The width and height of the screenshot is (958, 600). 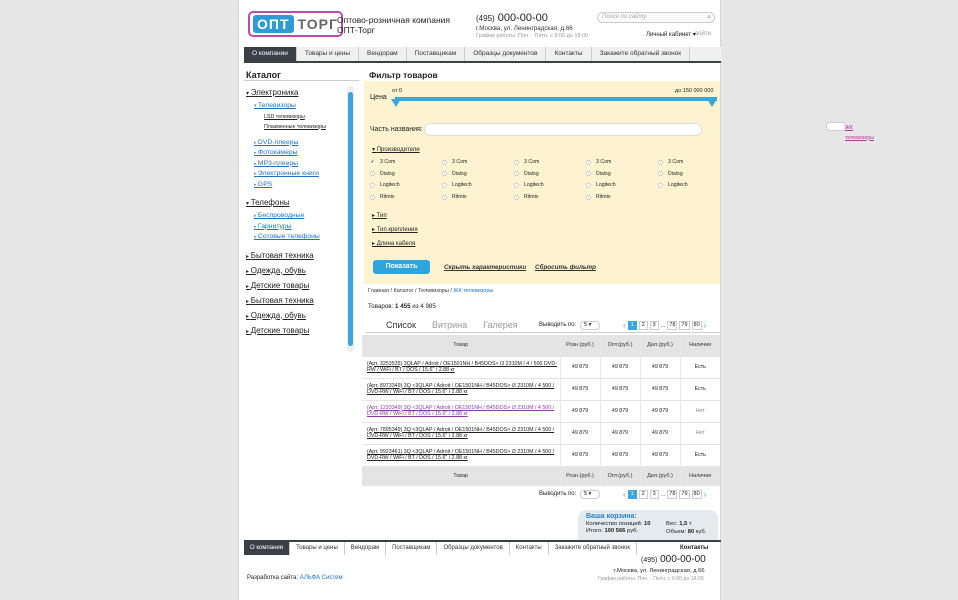 What do you see at coordinates (321, 578) in the screenshot?
I see `developer-link: АЛЬФА Систем` at bounding box center [321, 578].